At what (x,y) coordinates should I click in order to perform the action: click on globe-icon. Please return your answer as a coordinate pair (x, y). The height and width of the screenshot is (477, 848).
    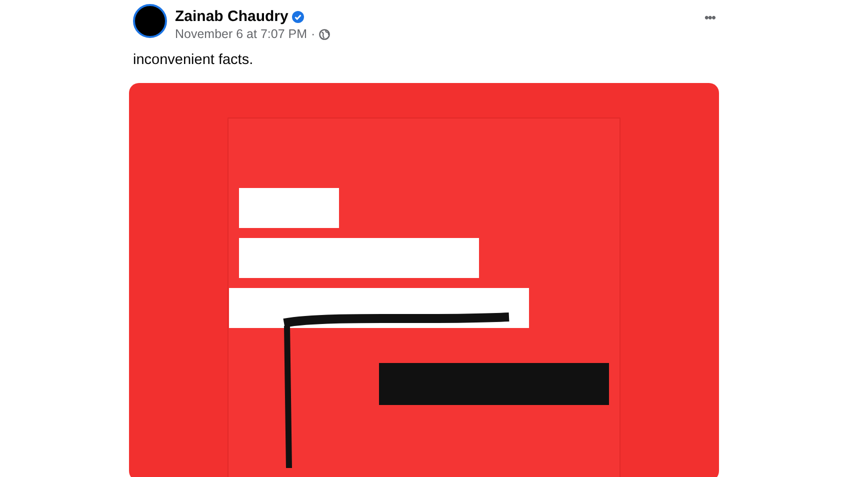
    Looking at the image, I should click on (324, 34).